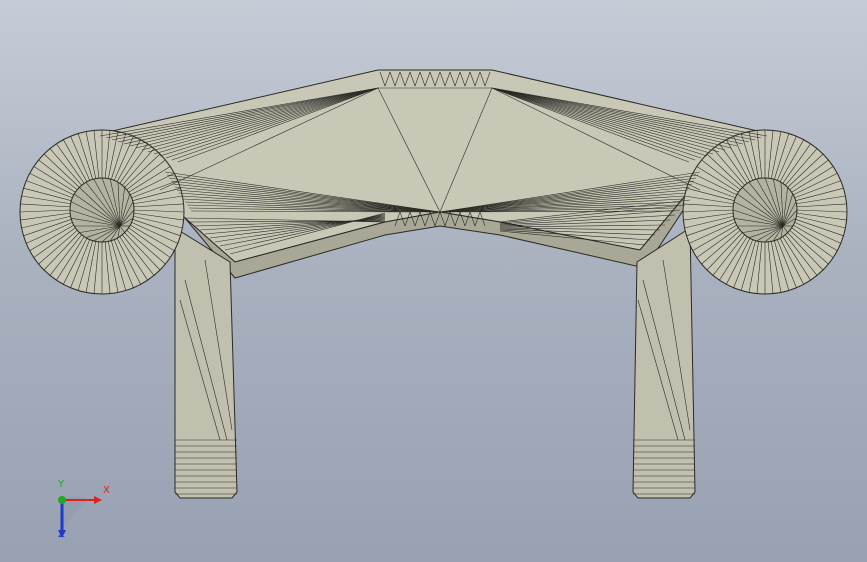  What do you see at coordinates (62, 500) in the screenshot?
I see `y-axis-dot` at bounding box center [62, 500].